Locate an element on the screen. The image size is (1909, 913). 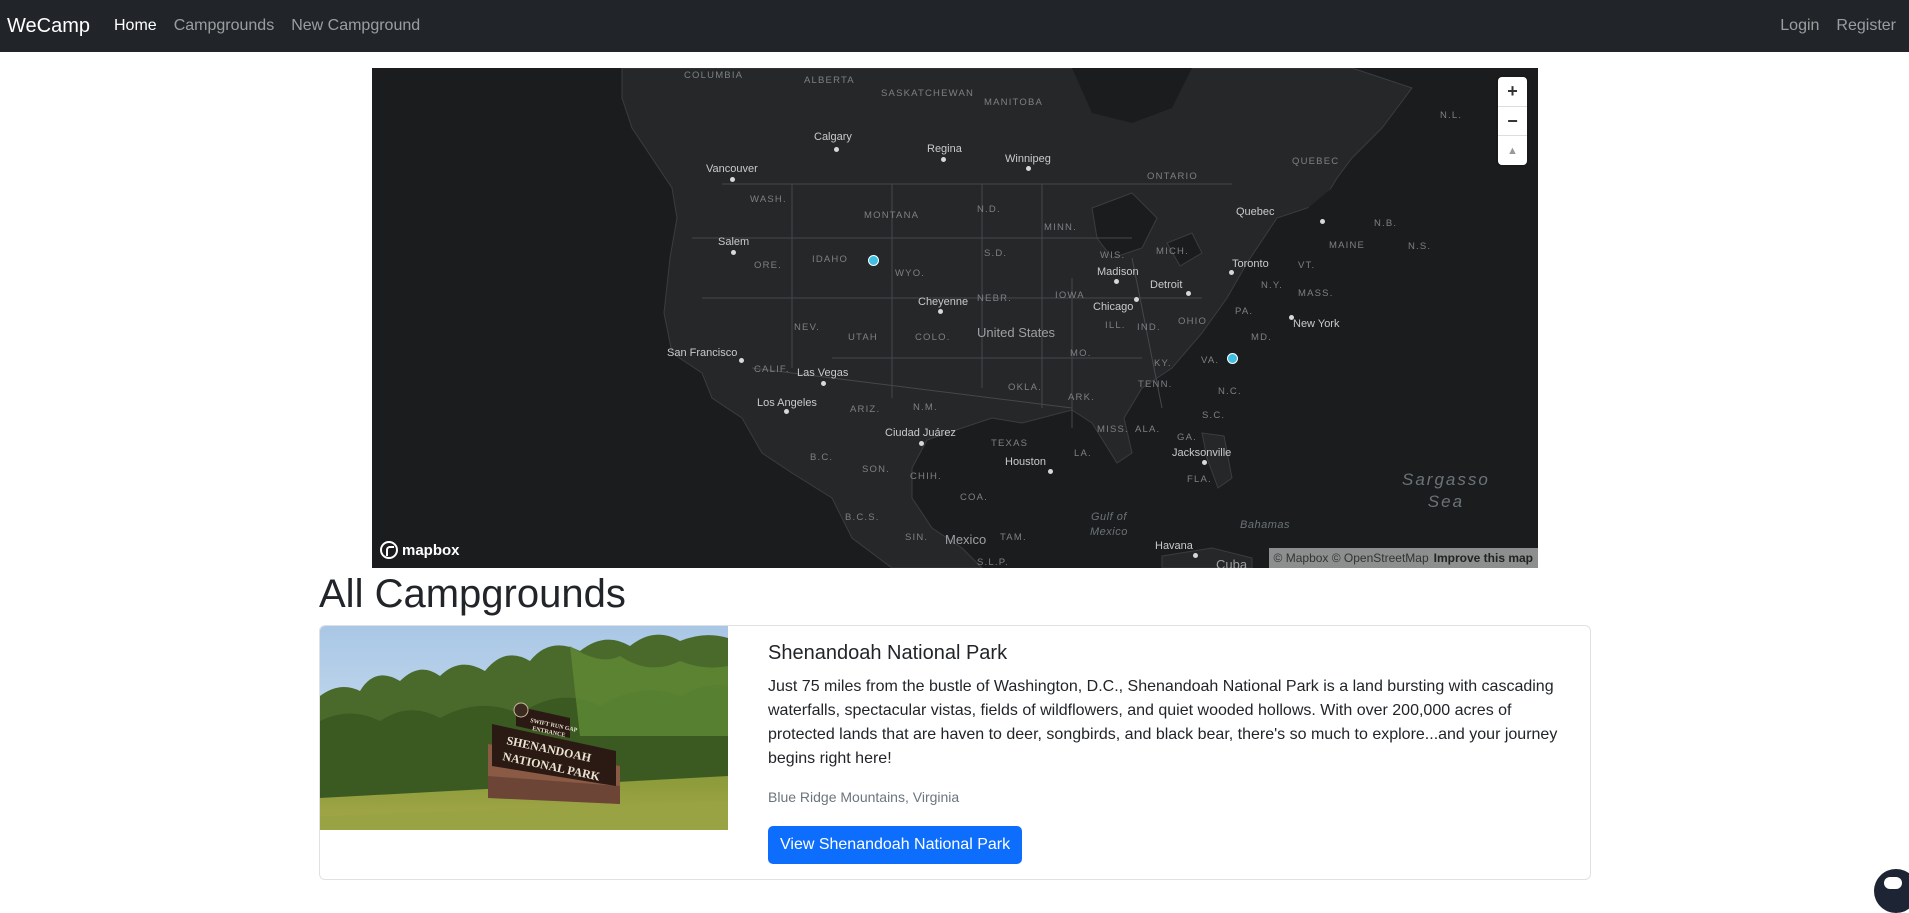
map-label-state: SASKATCHEWAN is located at coordinates (928, 93).